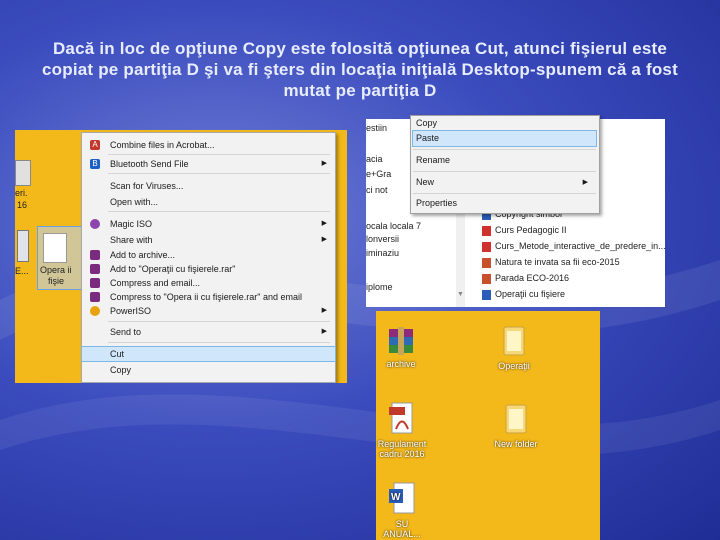  I want to click on document-icon, so click(55, 248).